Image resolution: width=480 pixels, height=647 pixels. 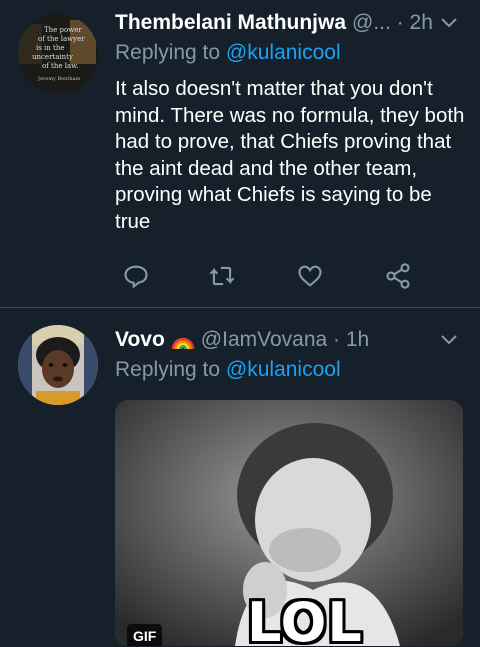 What do you see at coordinates (230, 23) in the screenshot?
I see `author-name: Thembelani Mathunjwa` at bounding box center [230, 23].